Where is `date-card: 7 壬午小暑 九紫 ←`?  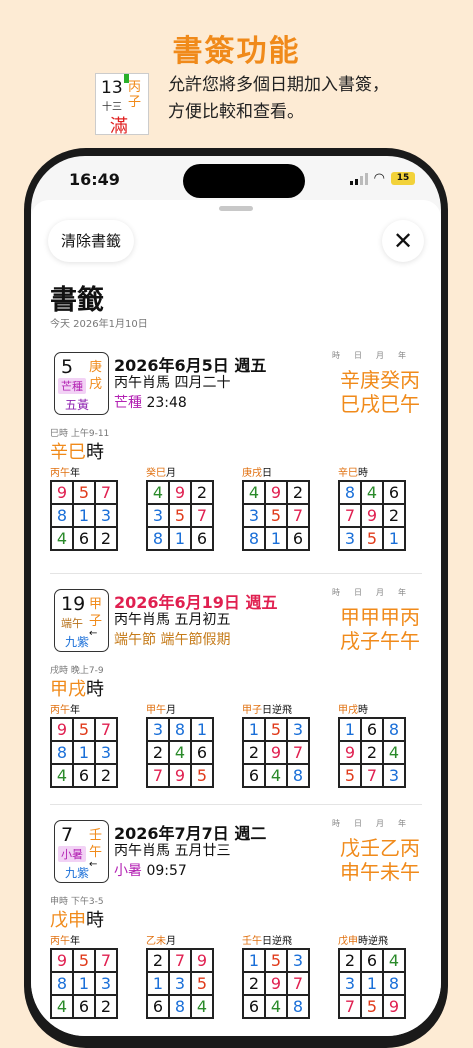 date-card: 7 壬午小暑 九紫 ← is located at coordinates (81, 851).